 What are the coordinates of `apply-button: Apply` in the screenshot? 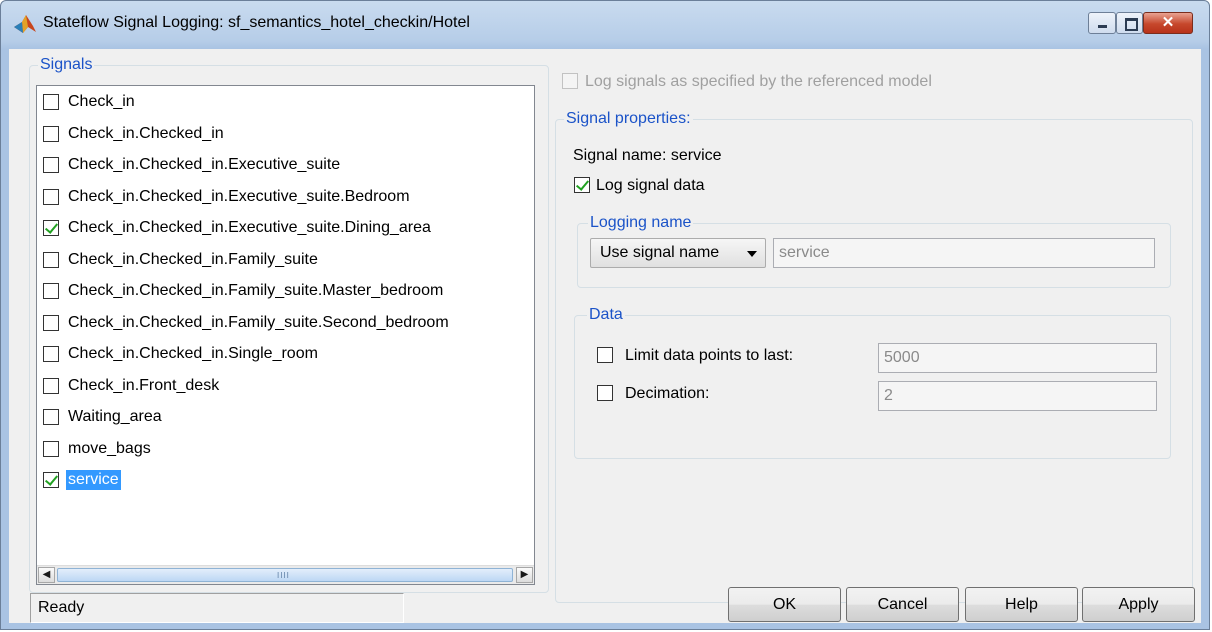 It's located at (1138, 604).